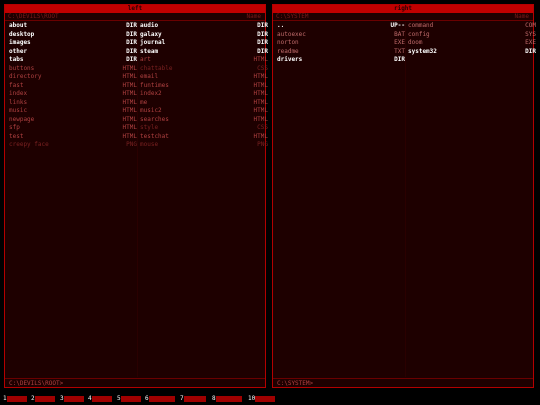 Image resolution: width=540 pixels, height=405 pixels. What do you see at coordinates (399, 34) in the screenshot?
I see `file-type: BAT` at bounding box center [399, 34].